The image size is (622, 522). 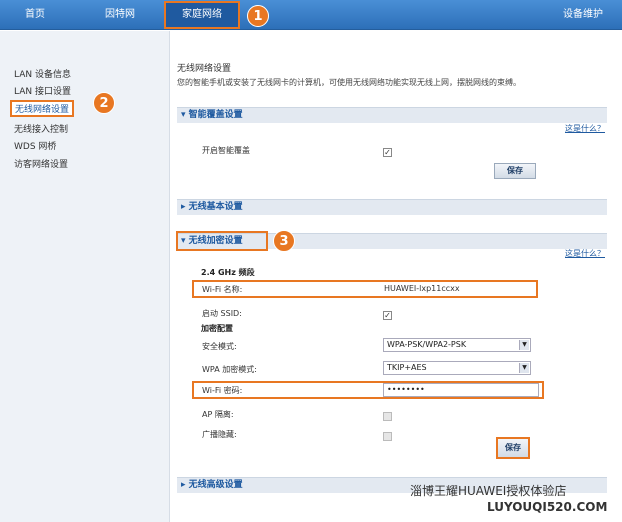 What do you see at coordinates (387, 436) in the screenshot?
I see `broadcast-hide-checkbox` at bounding box center [387, 436].